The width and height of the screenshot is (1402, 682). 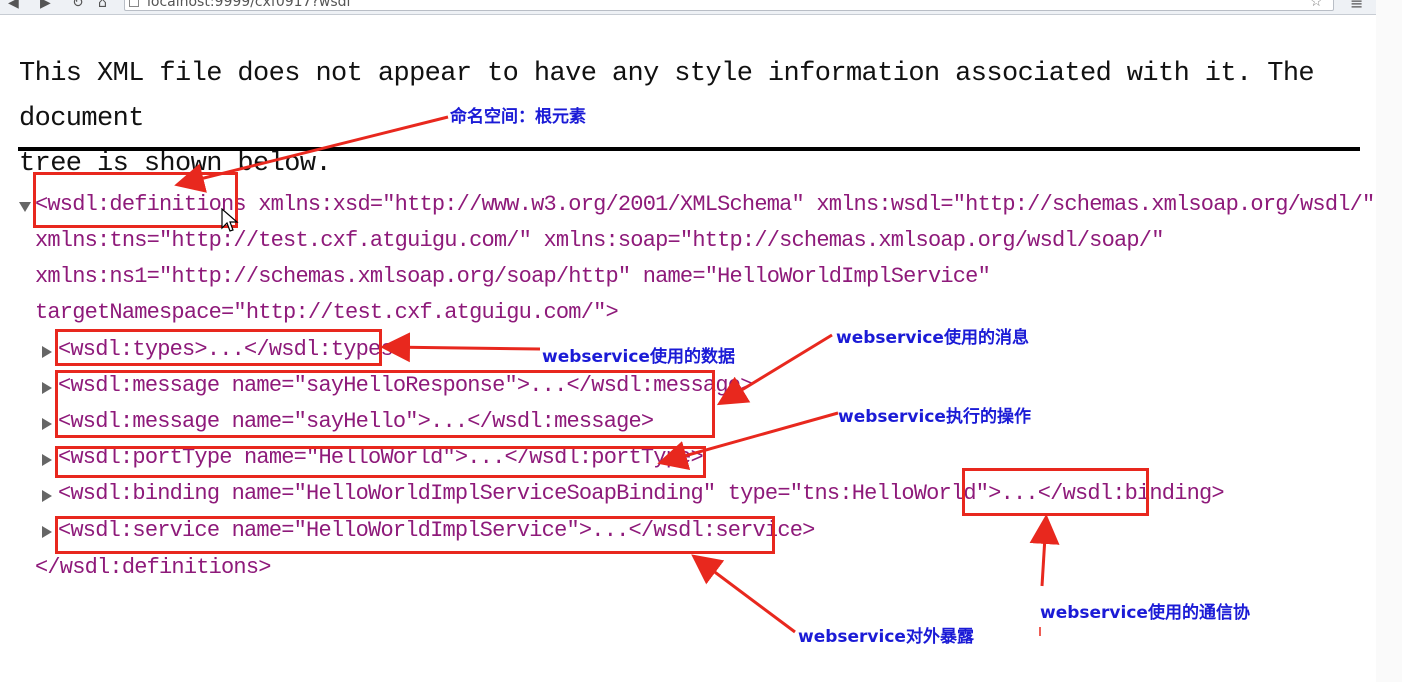 I want to click on arrow-binding, so click(x=1044, y=550).